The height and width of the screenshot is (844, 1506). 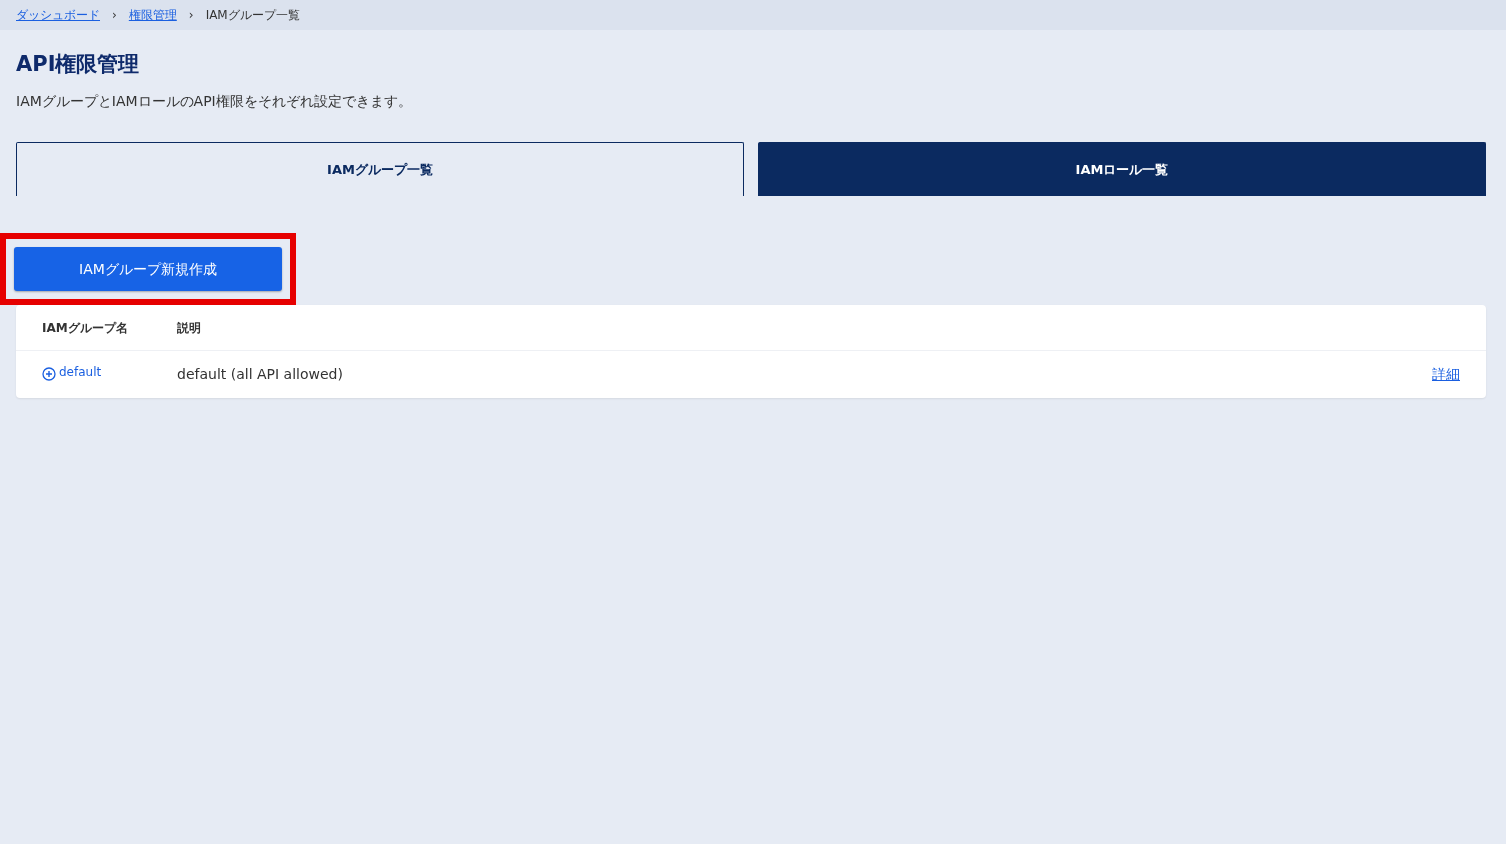 What do you see at coordinates (58, 15) in the screenshot?
I see `breadcrumb-link: ダッシュボード` at bounding box center [58, 15].